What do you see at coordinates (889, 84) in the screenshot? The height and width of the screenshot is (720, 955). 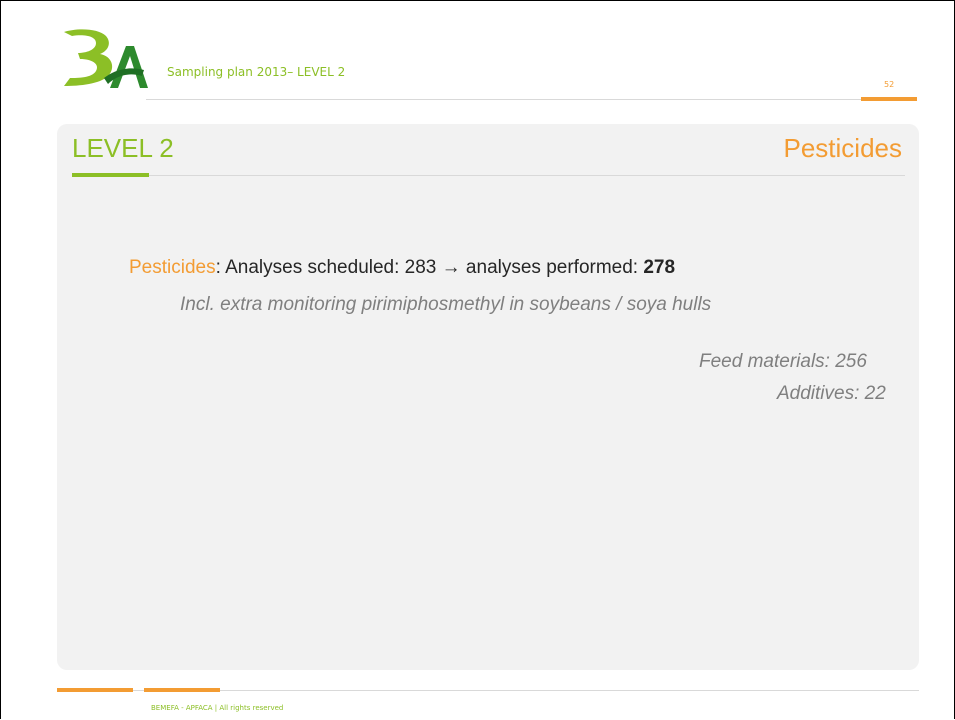 I see `page-number: 52` at bounding box center [889, 84].